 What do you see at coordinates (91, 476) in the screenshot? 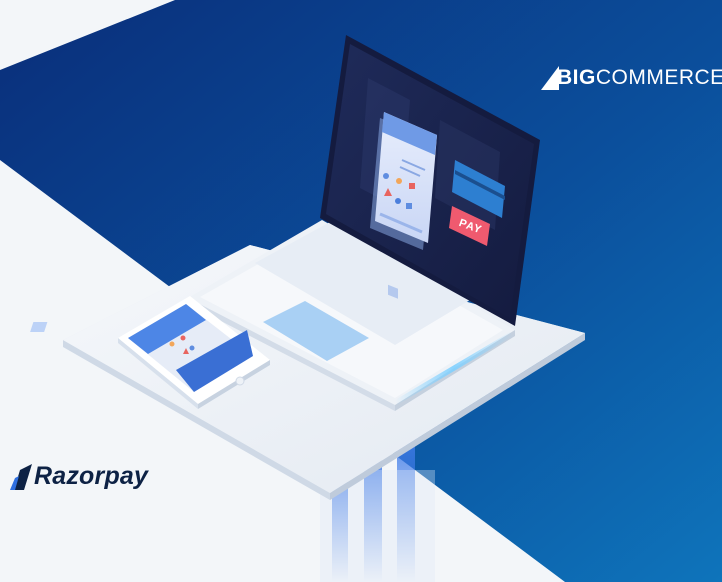
I see `razorpay-wordmark: Razorpay` at bounding box center [91, 476].